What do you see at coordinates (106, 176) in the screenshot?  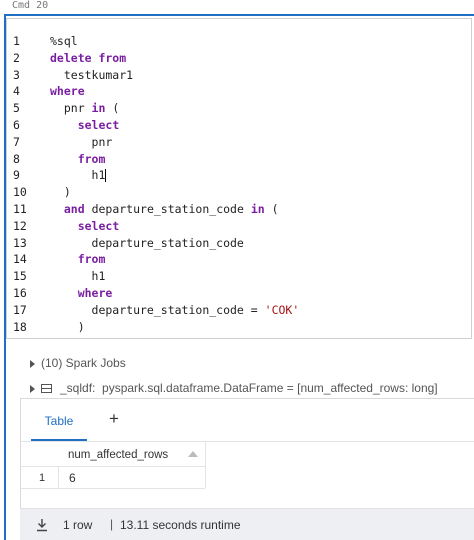 I see `text-cursor` at bounding box center [106, 176].